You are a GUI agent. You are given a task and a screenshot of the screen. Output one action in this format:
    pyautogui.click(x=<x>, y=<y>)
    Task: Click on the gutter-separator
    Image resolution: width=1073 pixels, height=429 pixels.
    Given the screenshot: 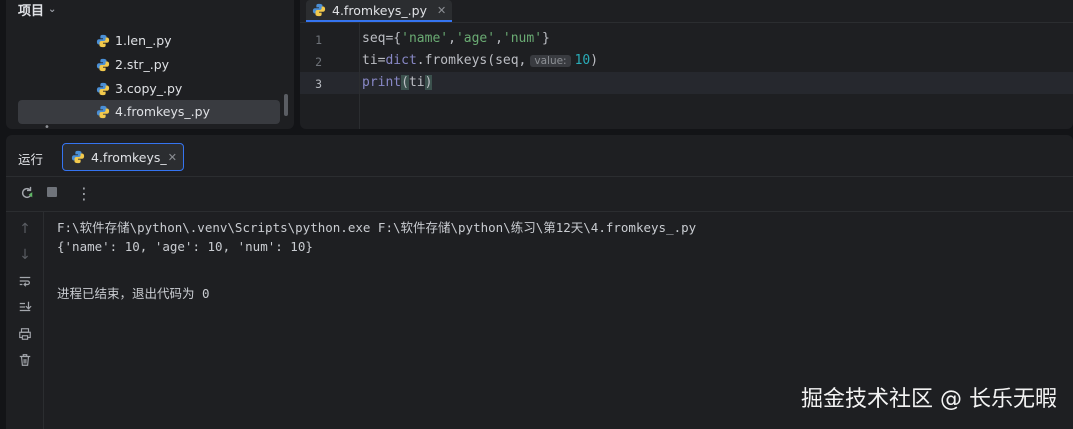 What is the action you would take?
    pyautogui.click(x=359, y=76)
    